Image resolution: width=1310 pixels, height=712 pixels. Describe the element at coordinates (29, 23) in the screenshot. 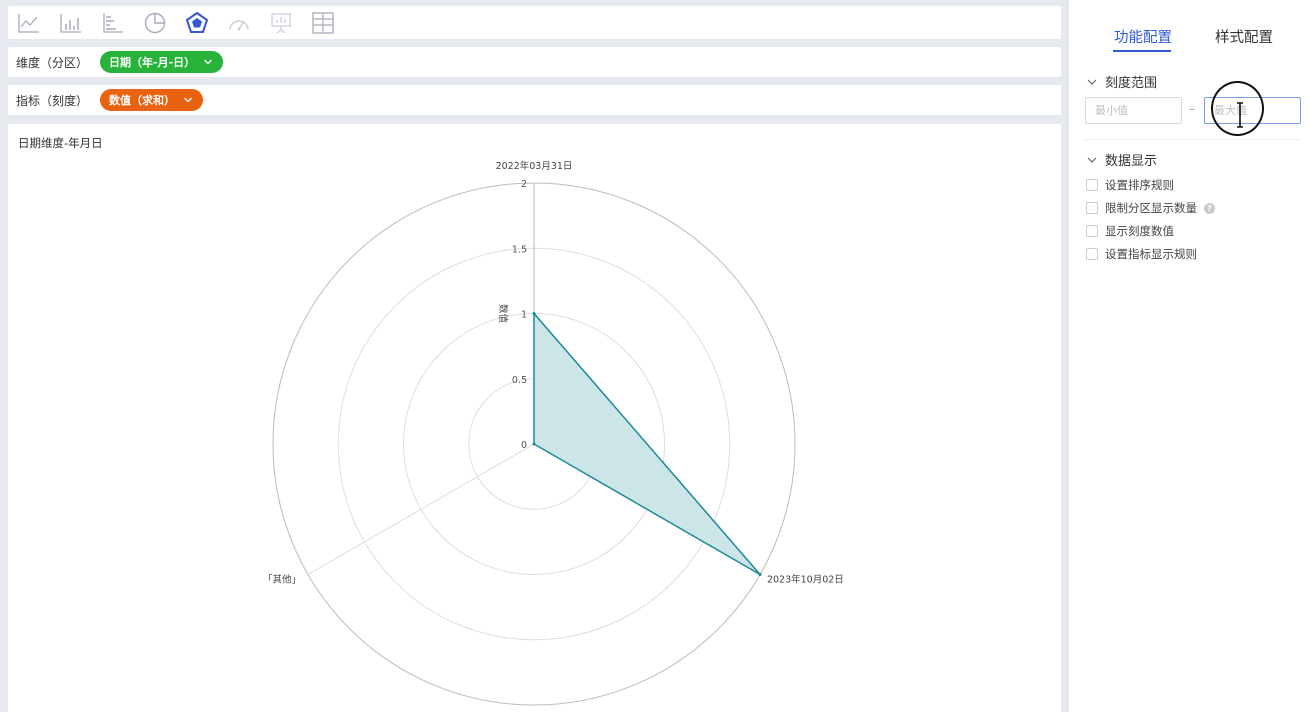

I see `line-chart-icon` at that location.